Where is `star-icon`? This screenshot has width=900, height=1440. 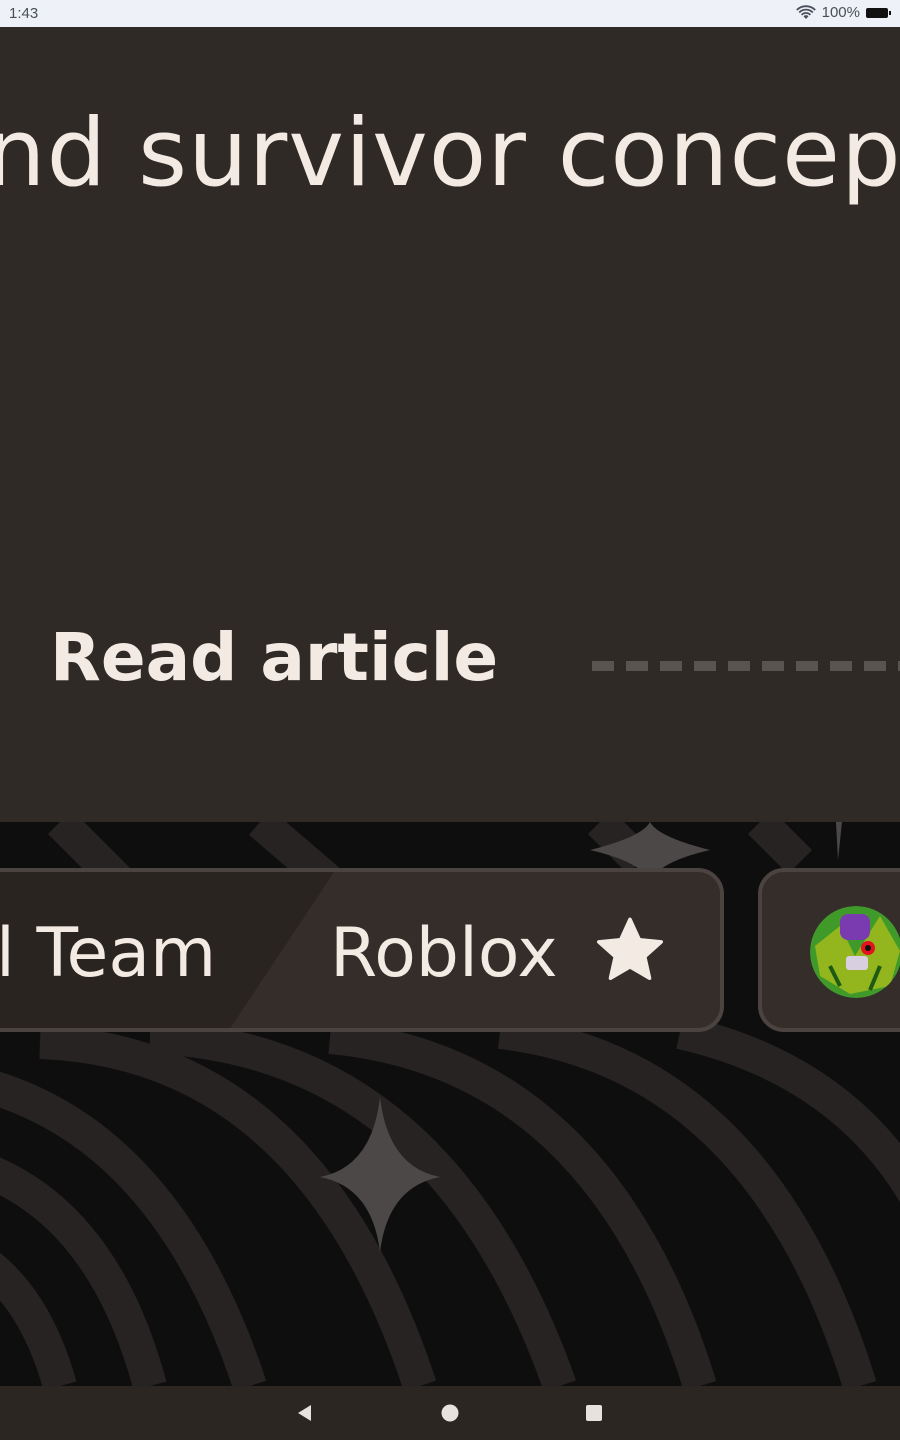
star-icon is located at coordinates (630, 950).